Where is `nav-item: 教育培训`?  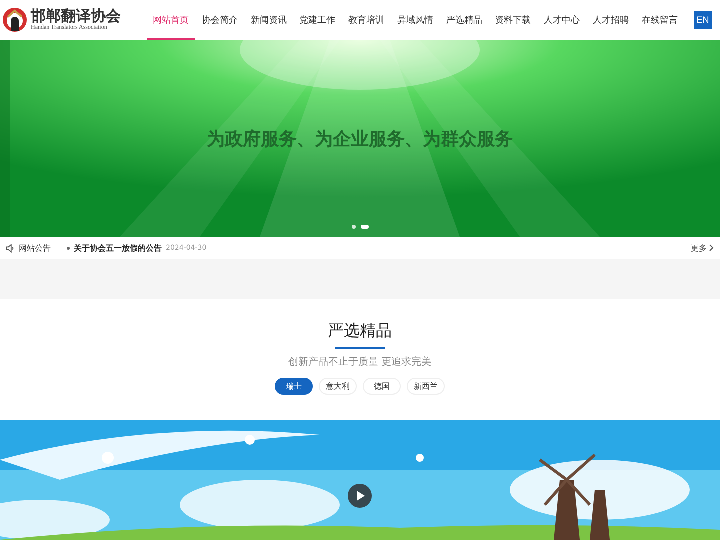 nav-item: 教育培训 is located at coordinates (366, 20).